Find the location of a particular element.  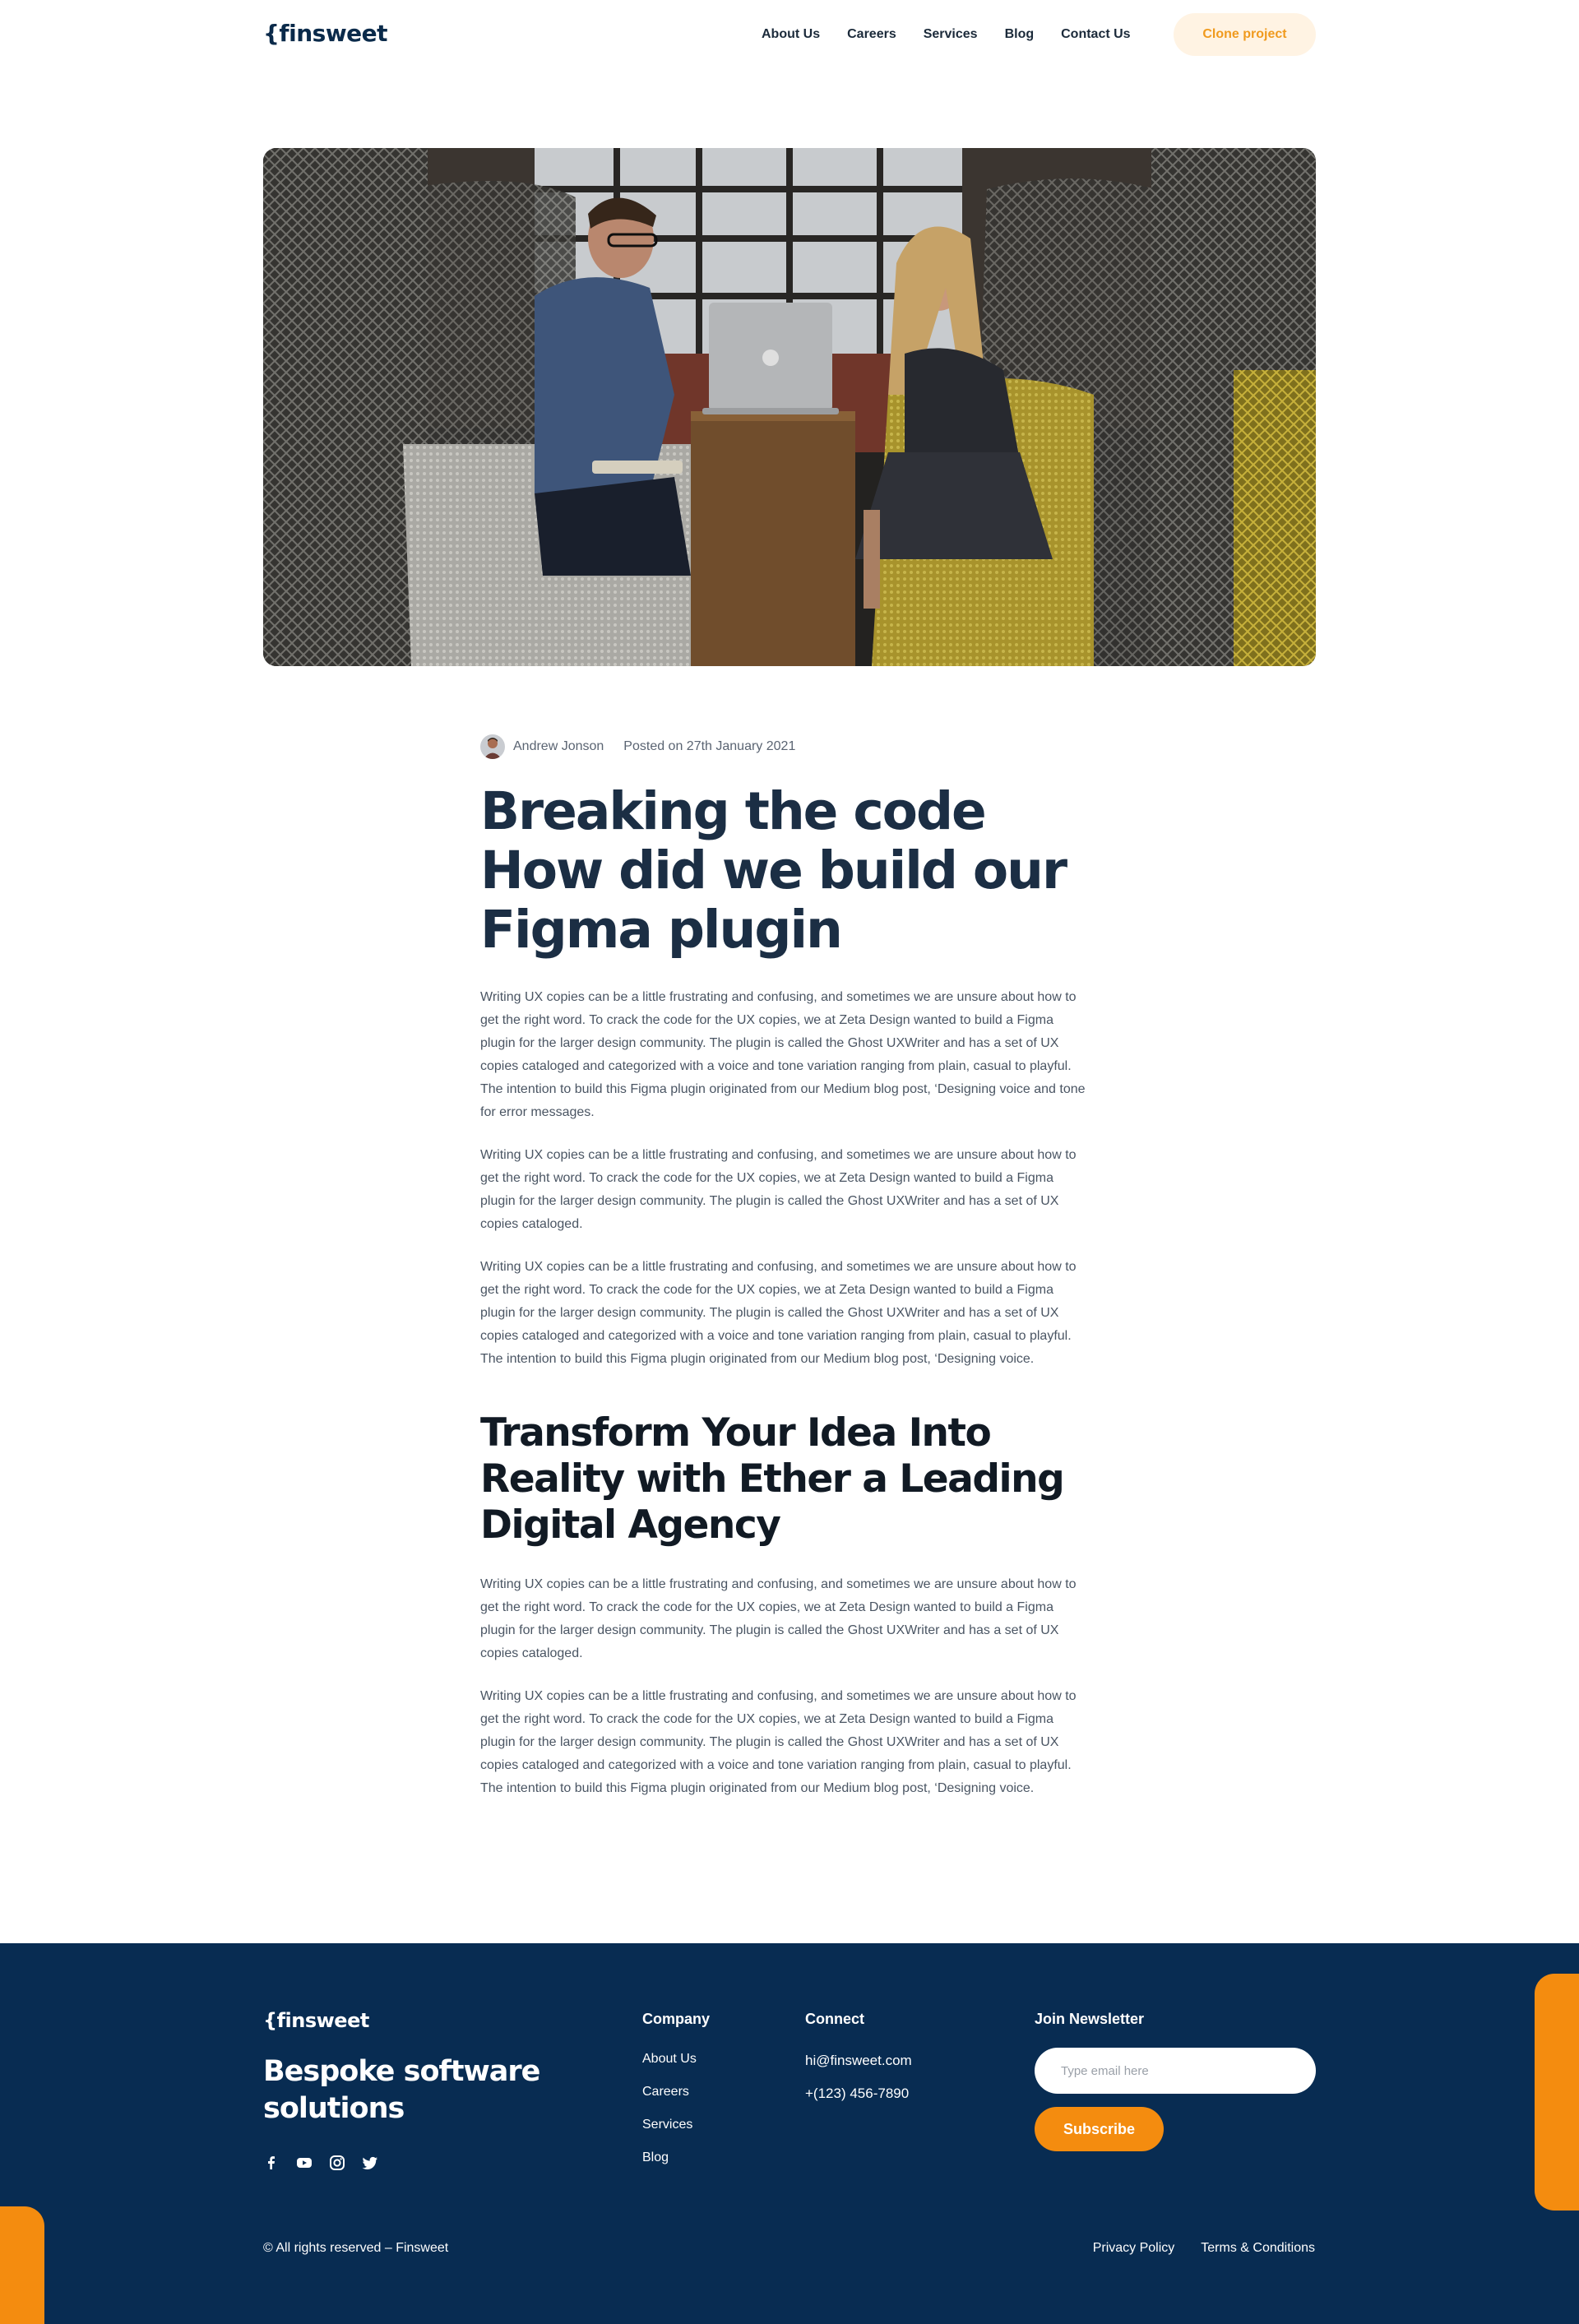

legal-links: Privacy Policy Terms & Conditions is located at coordinates (1204, 2248).